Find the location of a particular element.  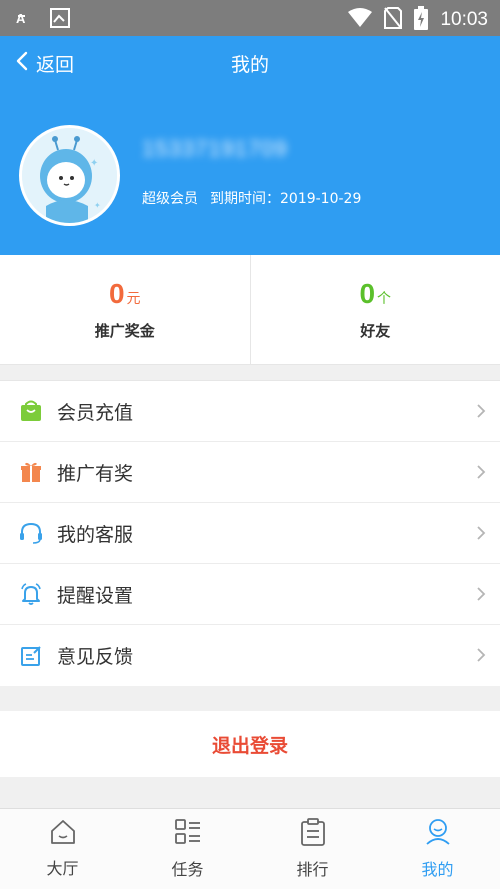

logout-button: 退出登录 is located at coordinates (250, 744).